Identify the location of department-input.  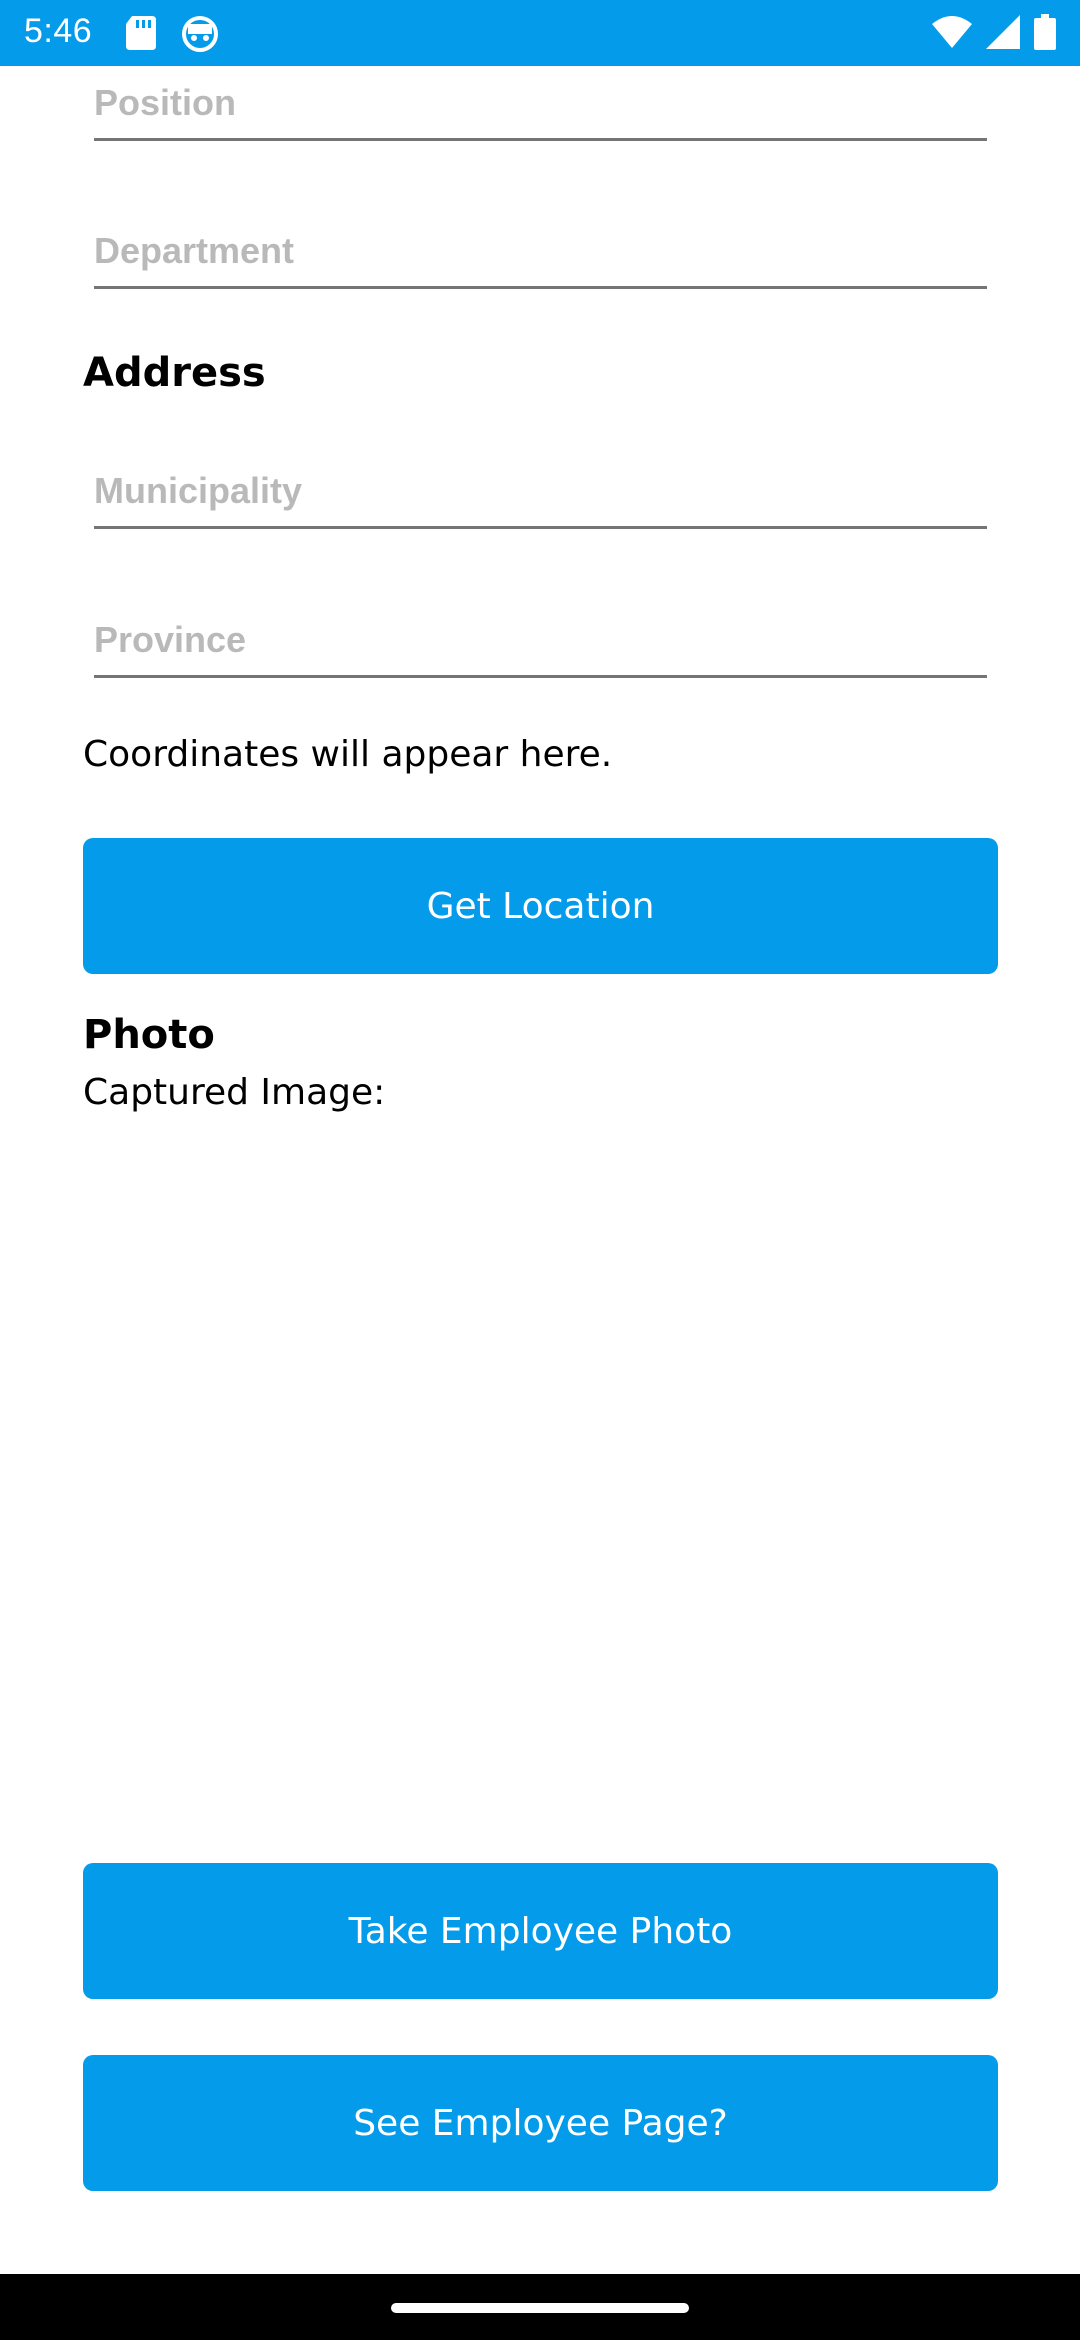
(540, 258).